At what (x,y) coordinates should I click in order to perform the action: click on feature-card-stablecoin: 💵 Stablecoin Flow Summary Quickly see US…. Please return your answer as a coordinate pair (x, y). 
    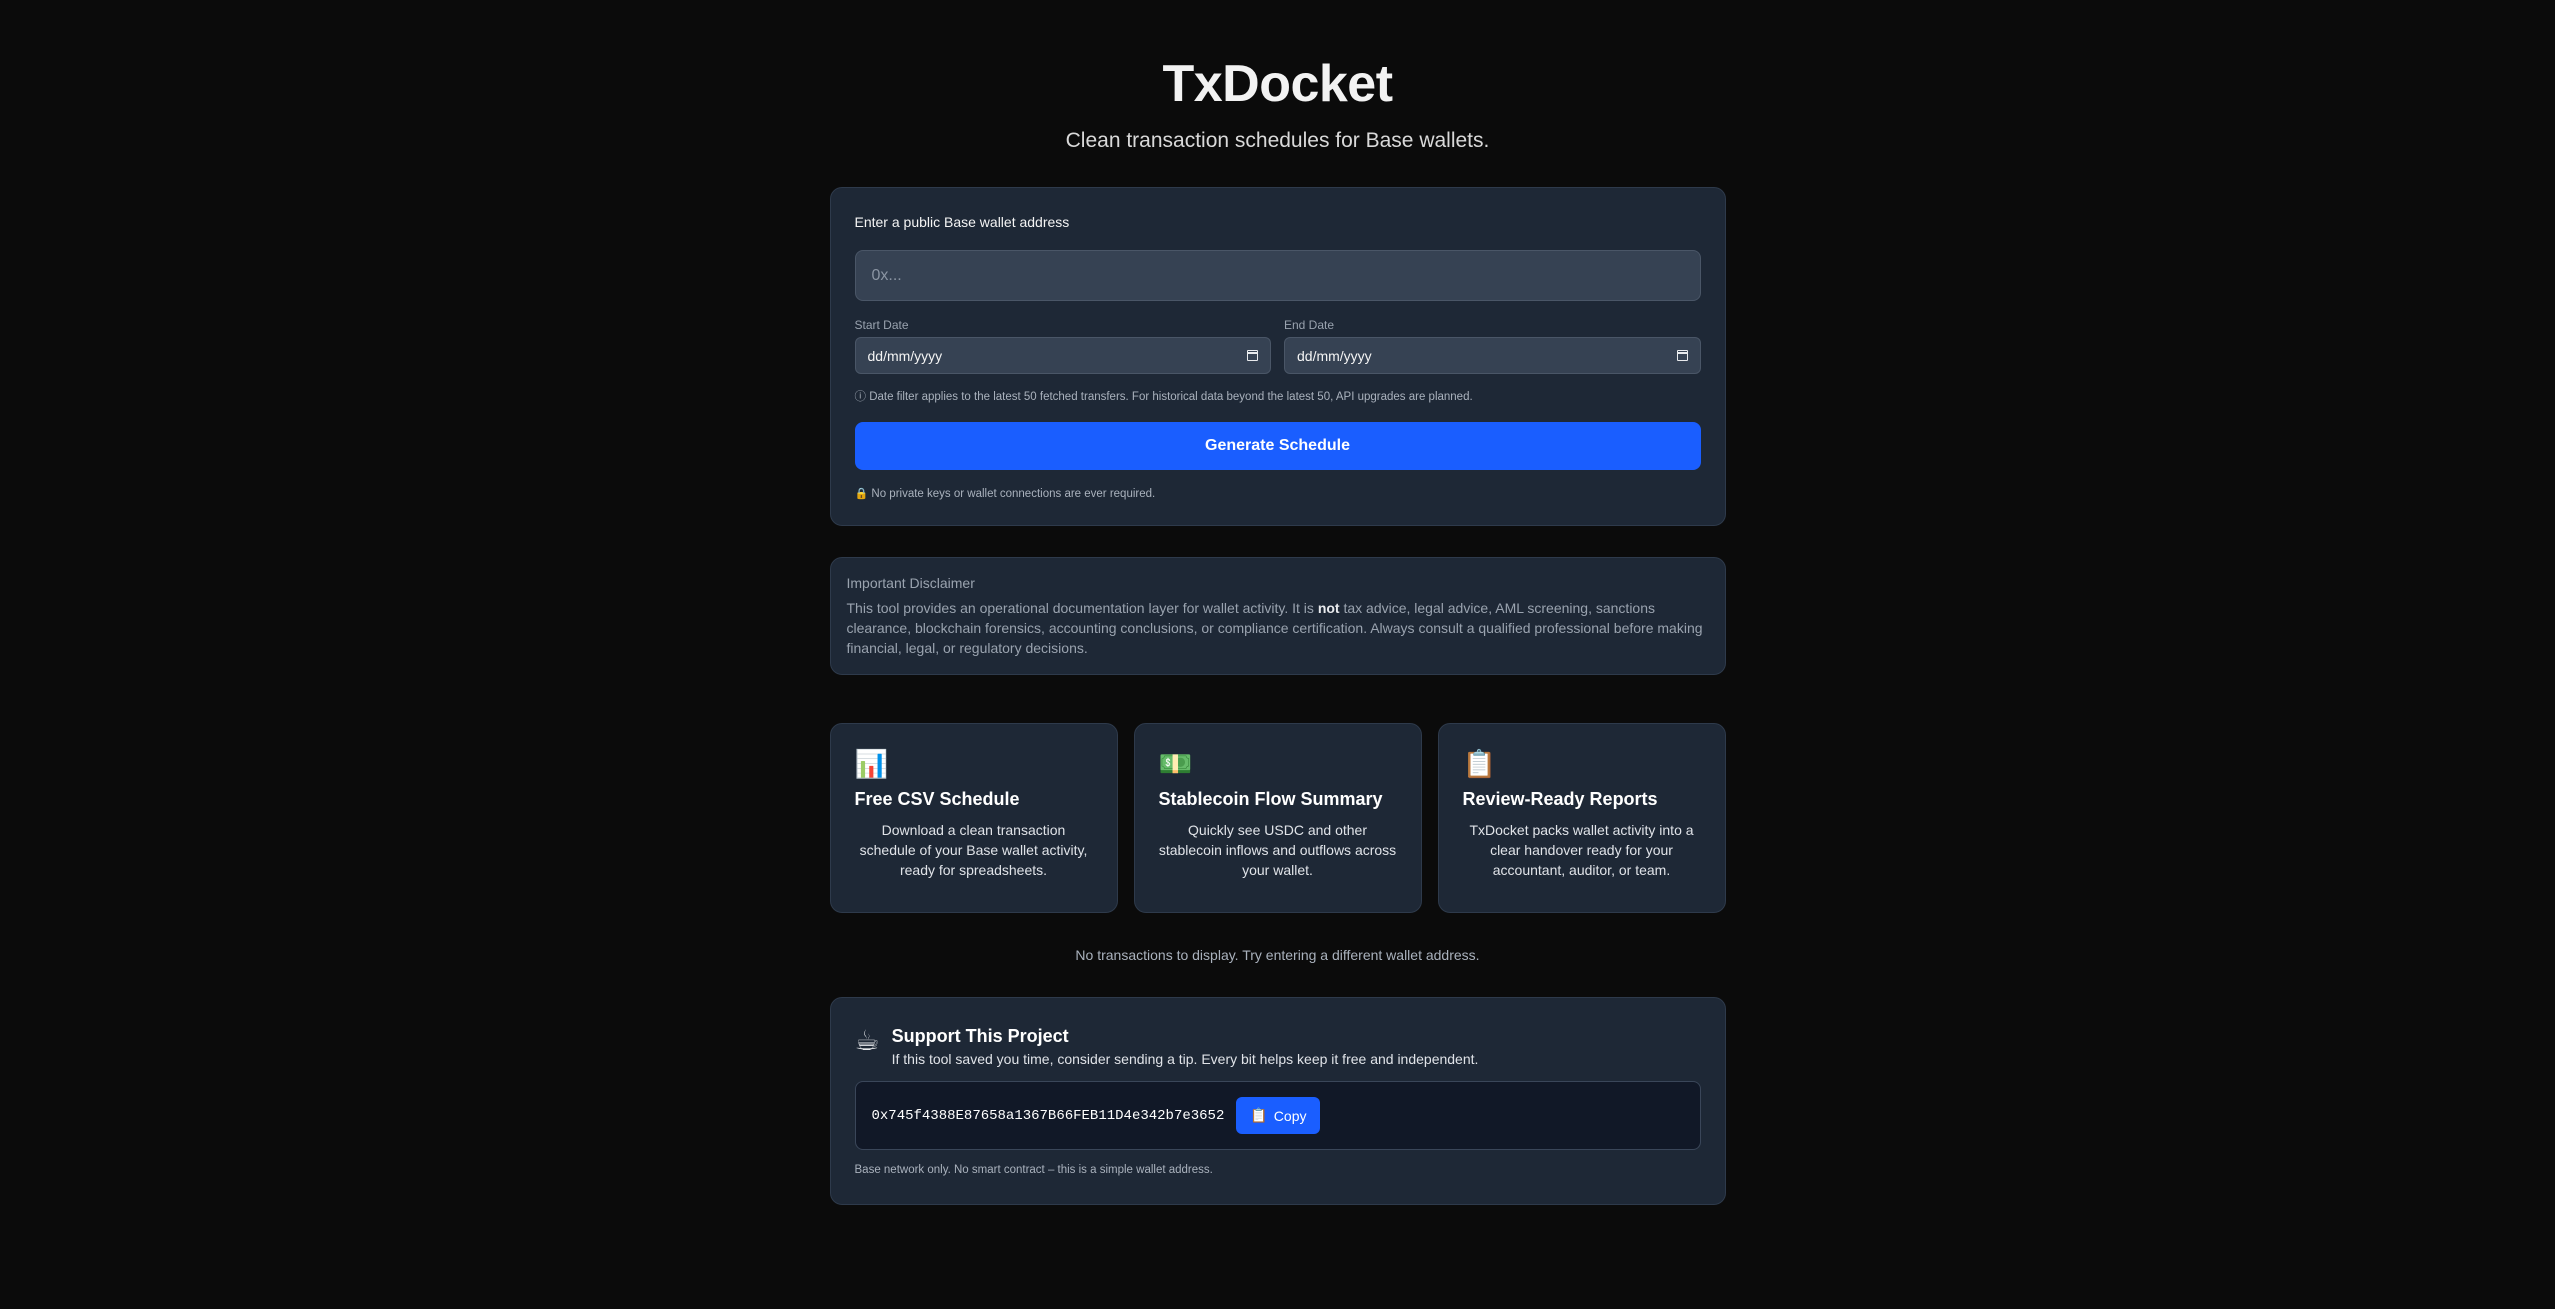
    Looking at the image, I should click on (1277, 818).